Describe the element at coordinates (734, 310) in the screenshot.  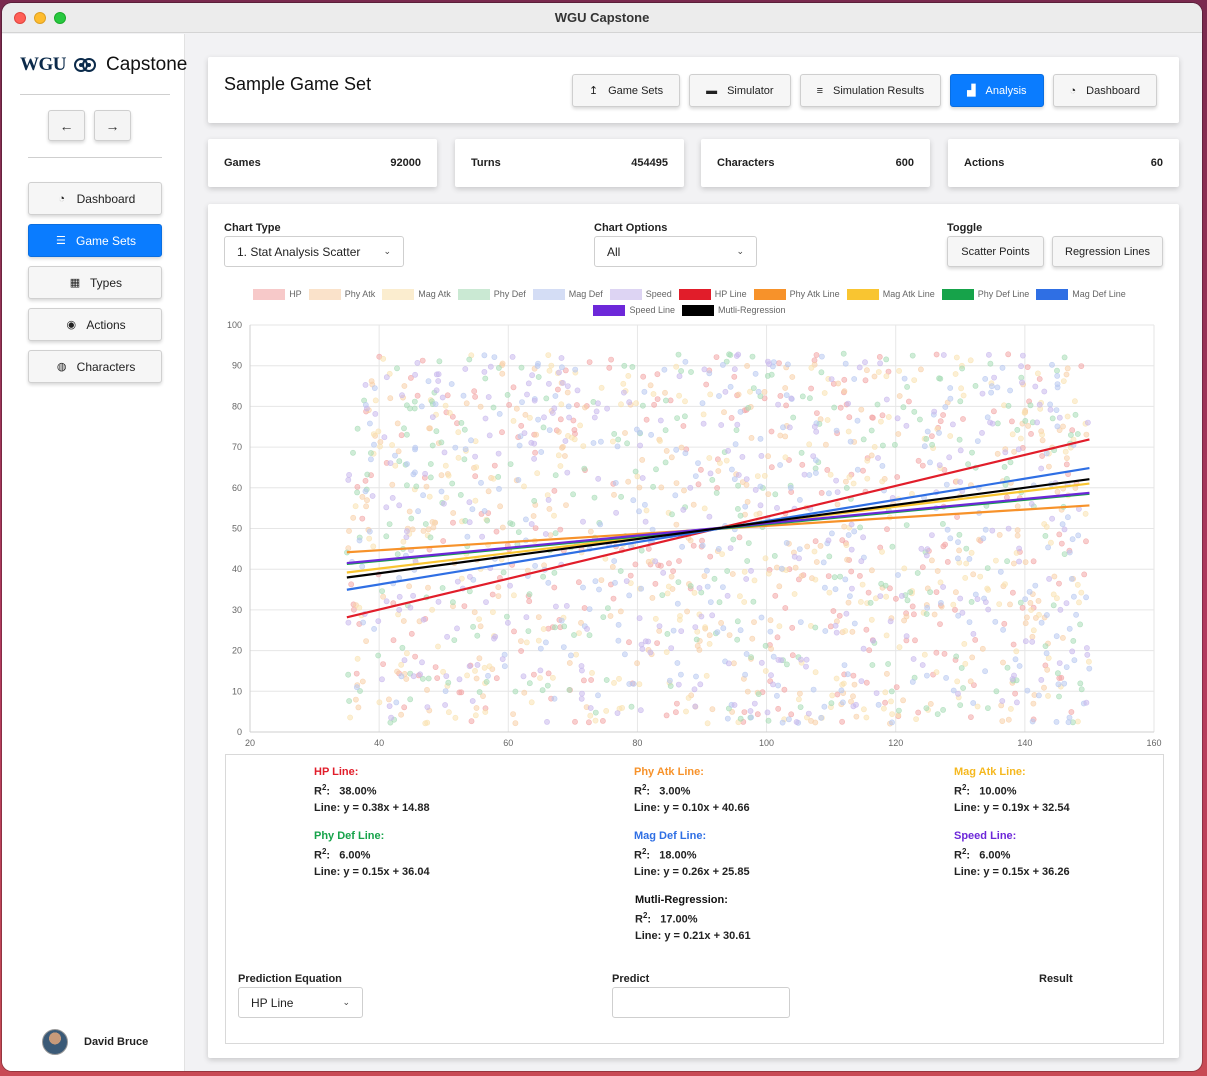
I see `legend-item: Mutli-Regression` at that location.